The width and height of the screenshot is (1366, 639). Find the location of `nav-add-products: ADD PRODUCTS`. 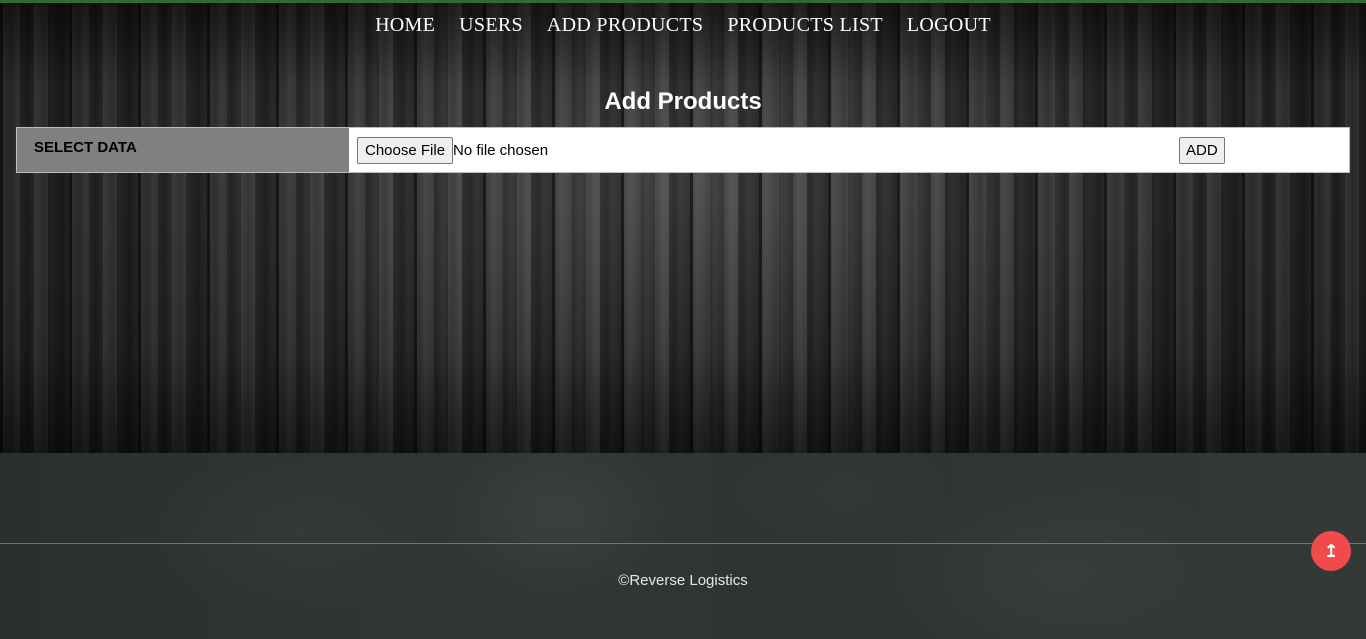

nav-add-products: ADD PRODUCTS is located at coordinates (625, 25).